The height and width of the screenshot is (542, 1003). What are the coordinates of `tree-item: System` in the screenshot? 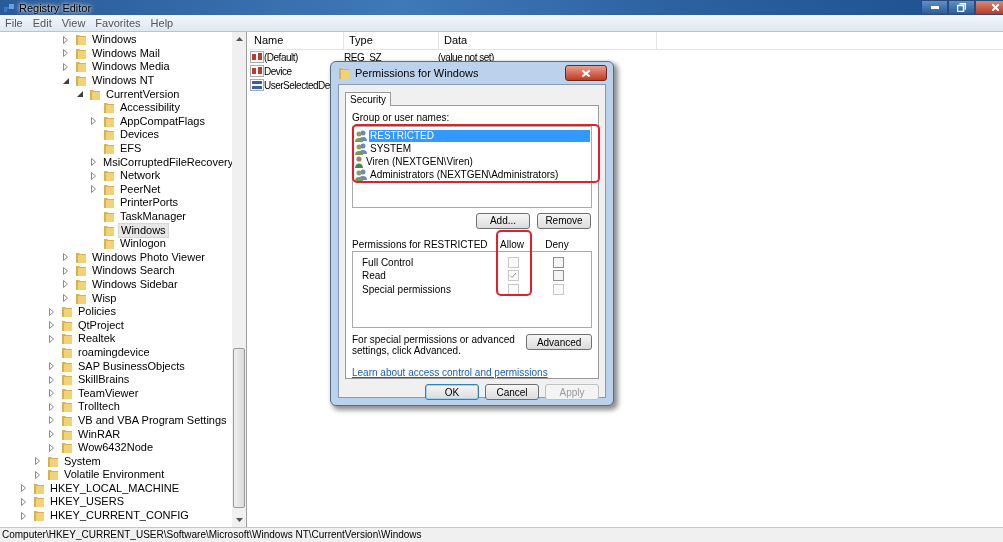 It's located at (82, 461).